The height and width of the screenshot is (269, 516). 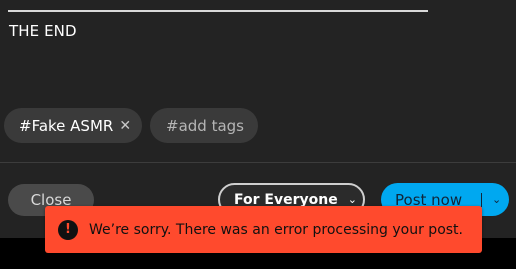 What do you see at coordinates (43, 31) in the screenshot?
I see `post-body-text: THE END` at bounding box center [43, 31].